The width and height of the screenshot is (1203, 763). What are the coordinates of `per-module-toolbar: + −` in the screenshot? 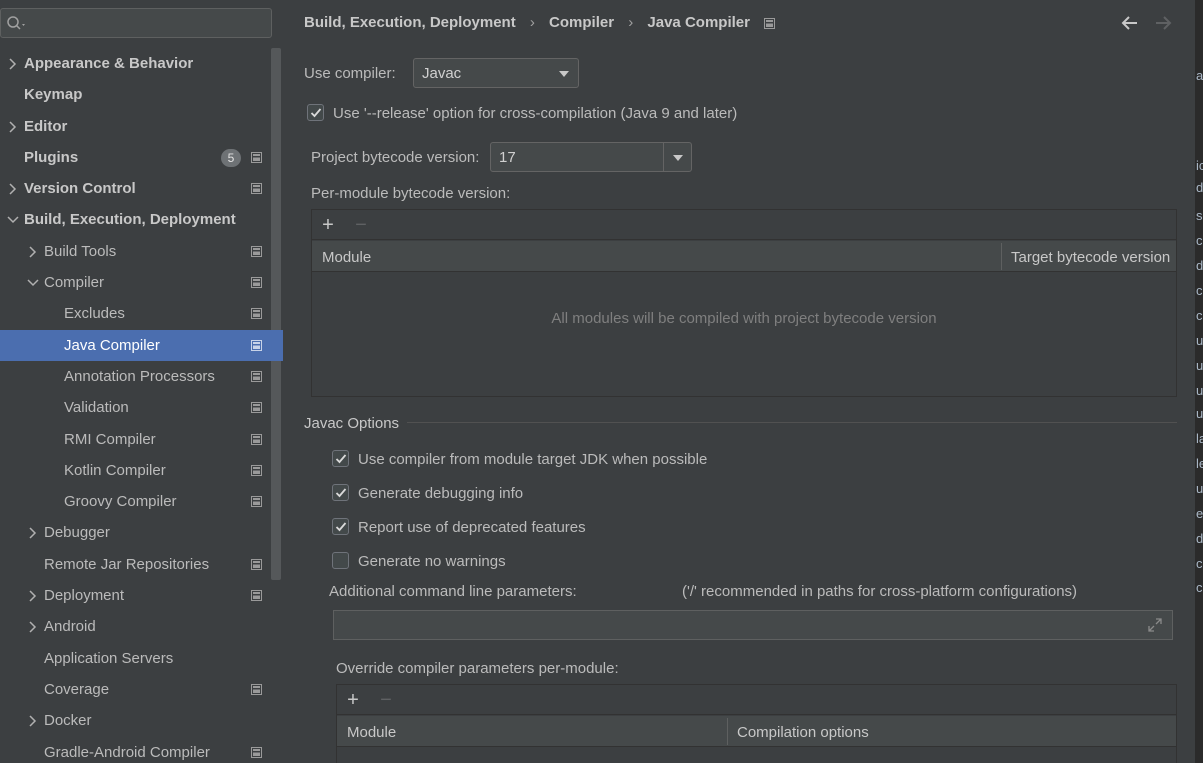 It's located at (744, 225).